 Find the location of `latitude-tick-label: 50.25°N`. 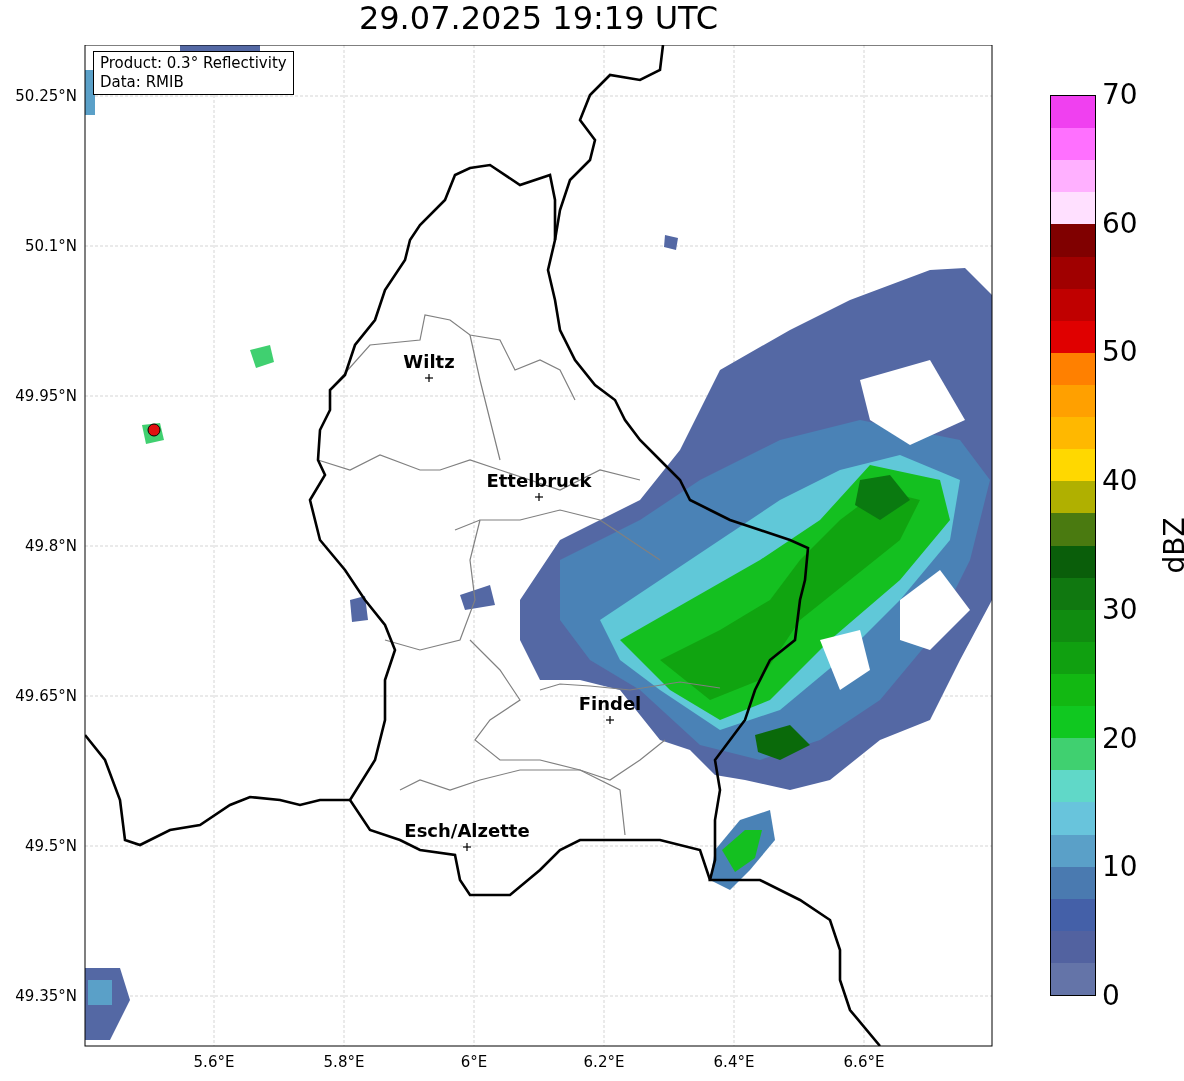

latitude-tick-label: 50.25°N is located at coordinates (46, 96).